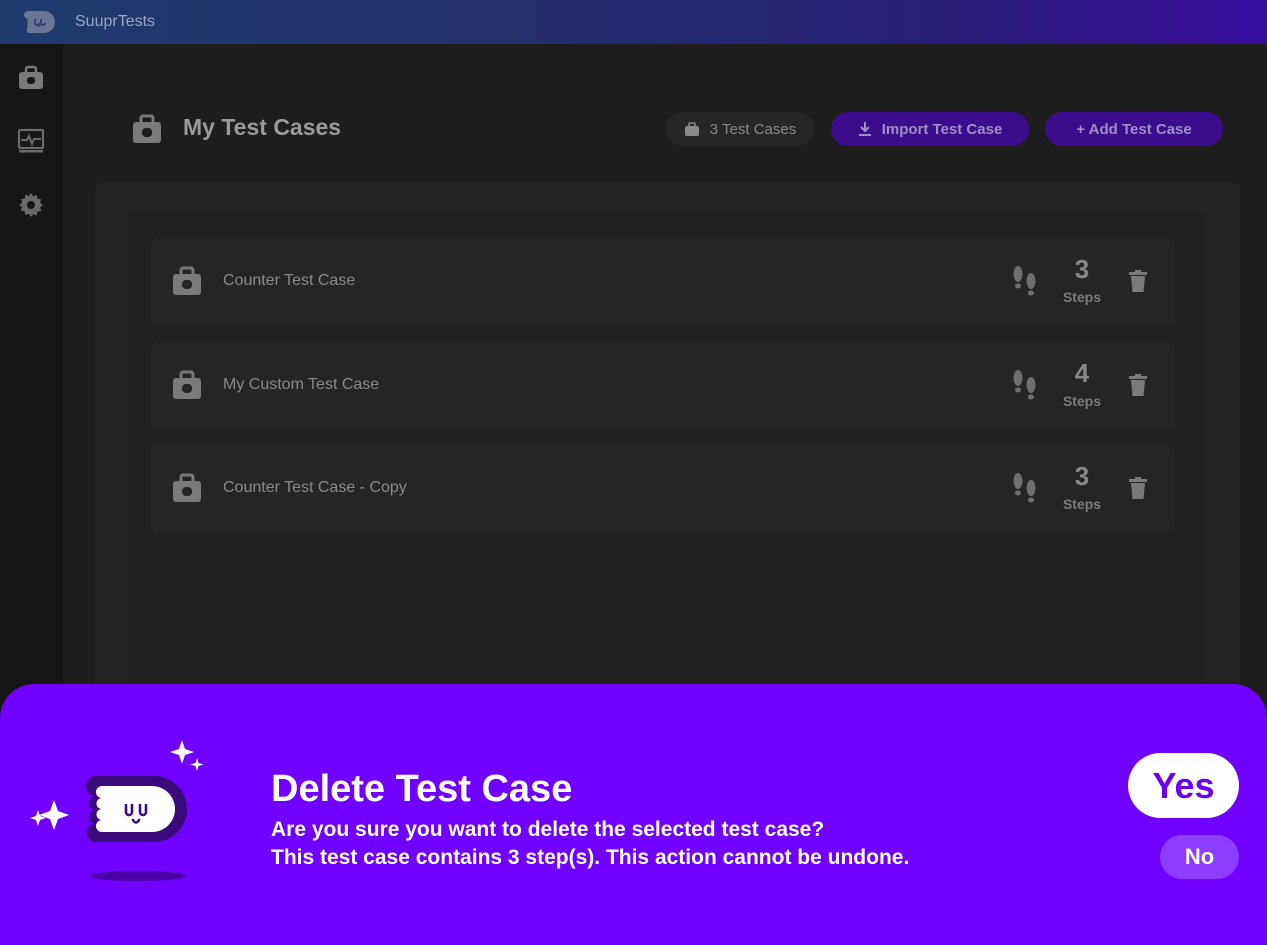  I want to click on test-case-name: My Custom Test Case, so click(301, 384).